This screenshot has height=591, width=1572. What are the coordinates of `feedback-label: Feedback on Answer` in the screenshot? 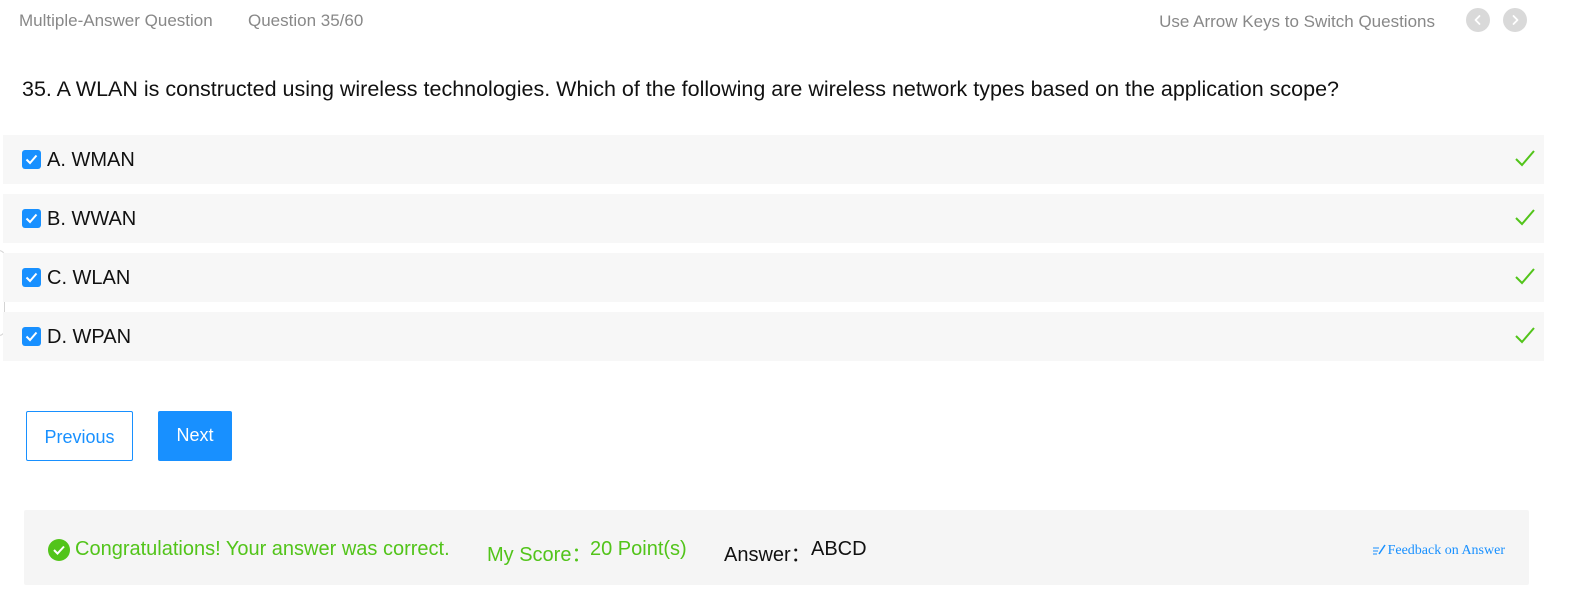 It's located at (1446, 550).